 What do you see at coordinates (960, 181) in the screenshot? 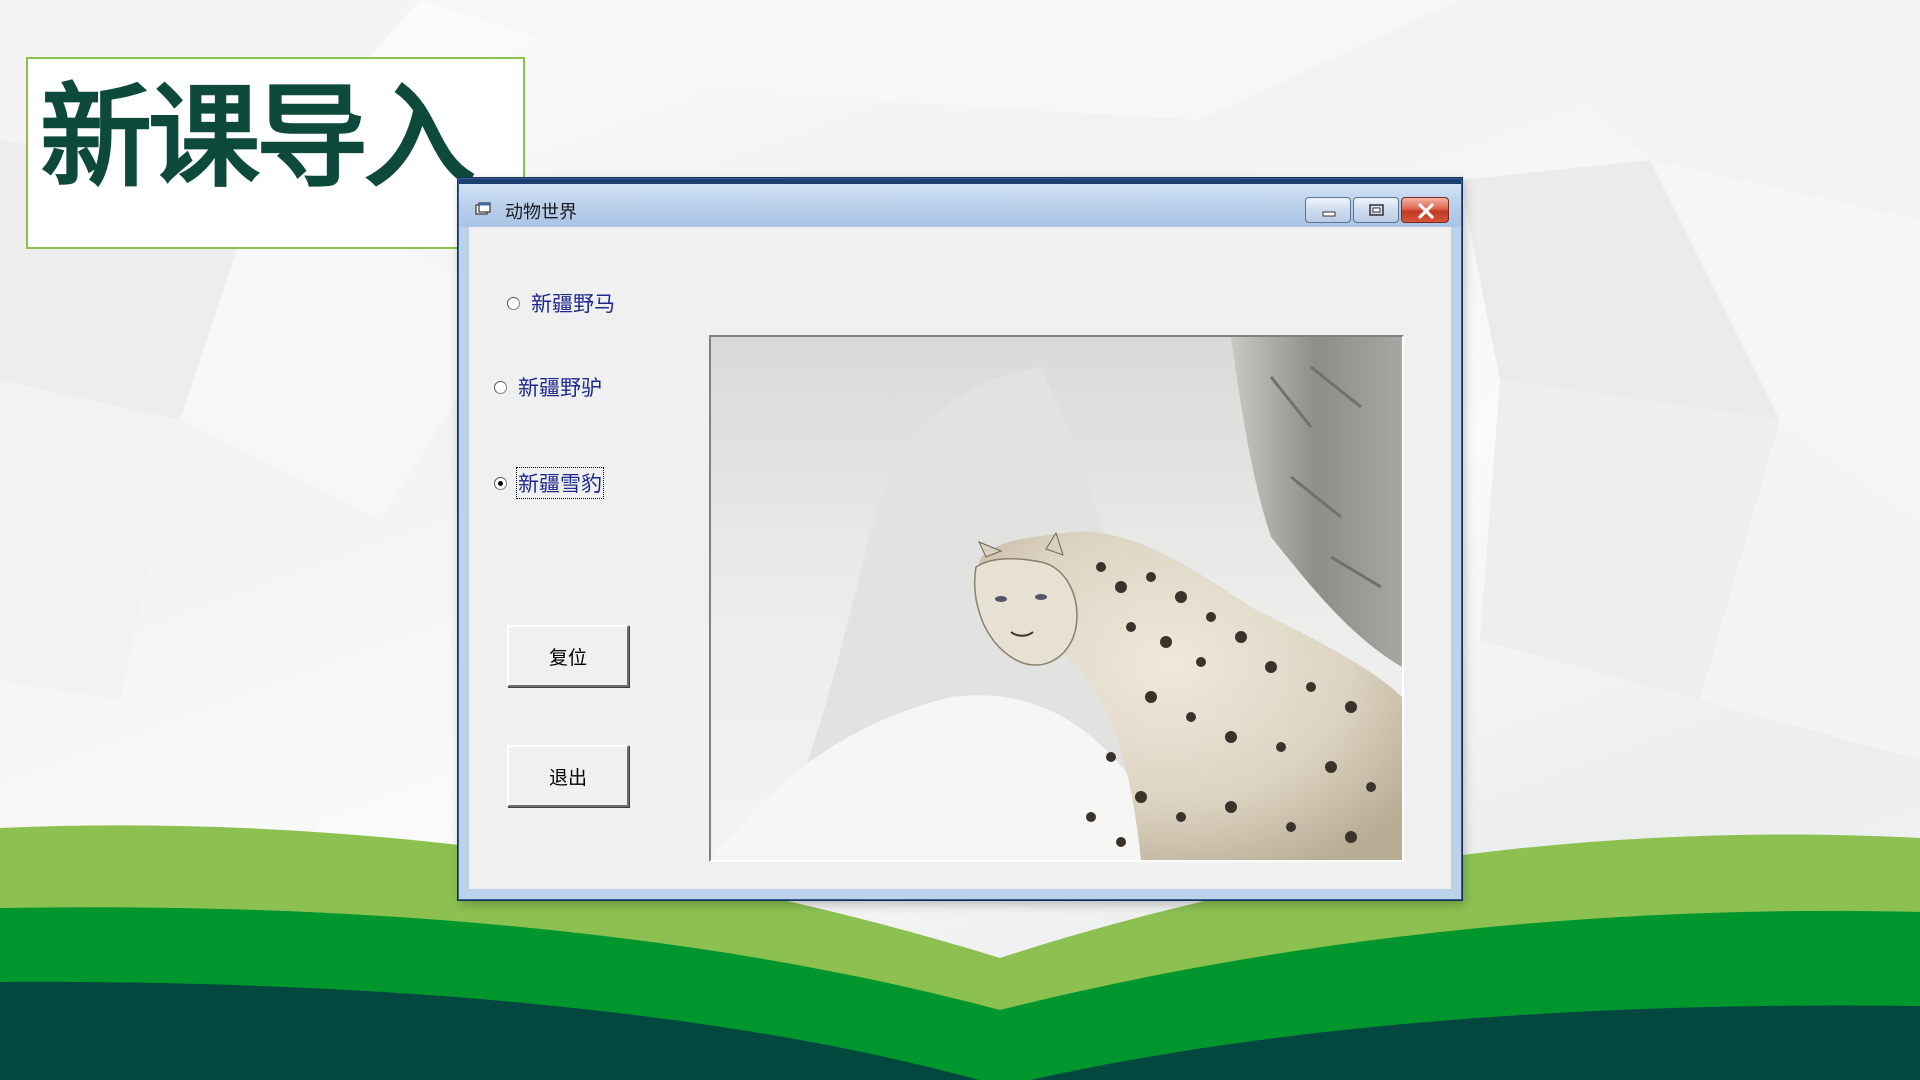
I see `title-bar-edge` at bounding box center [960, 181].